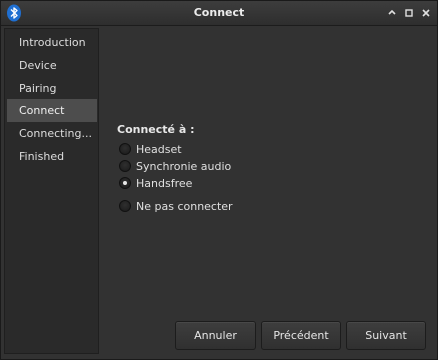  Describe the element at coordinates (386, 335) in the screenshot. I see `next-button: Suivant` at that location.